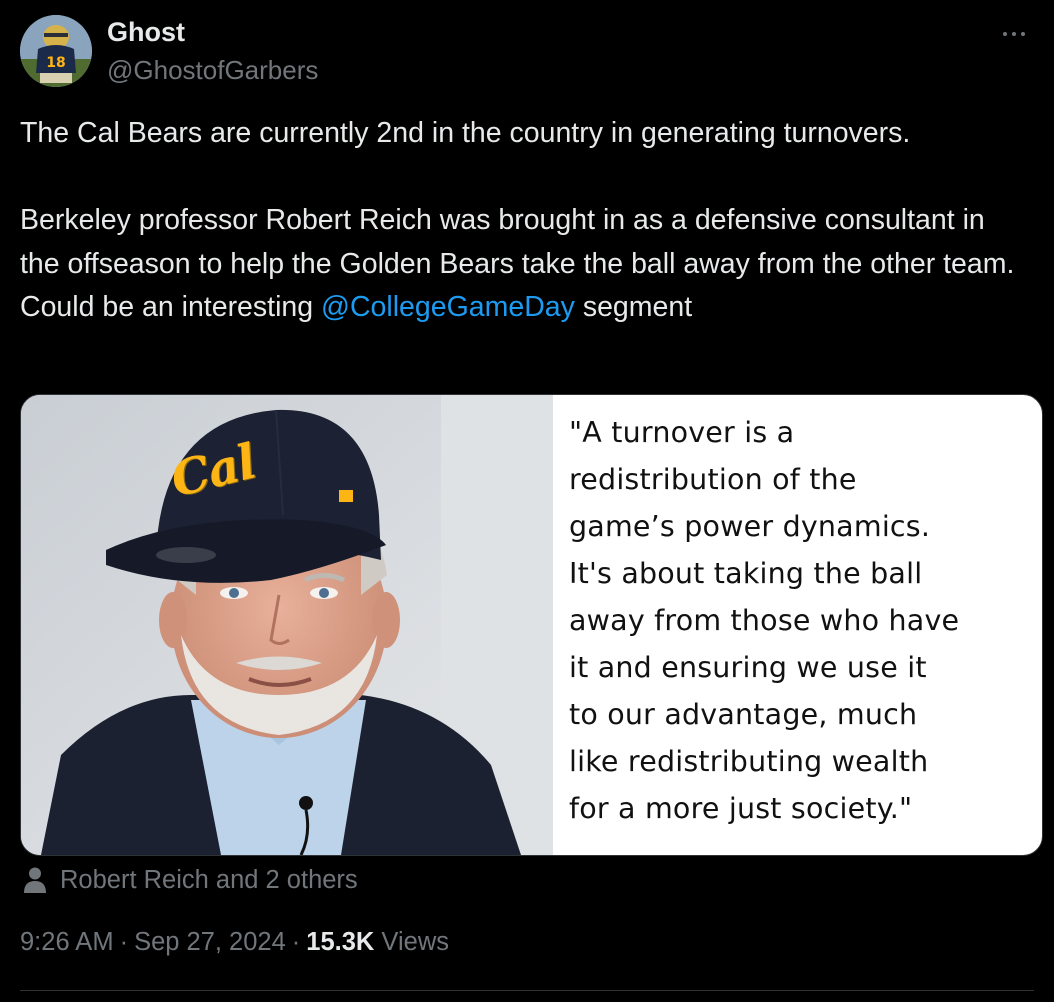  I want to click on quote-line: "A turnover is a, so click(682, 432).